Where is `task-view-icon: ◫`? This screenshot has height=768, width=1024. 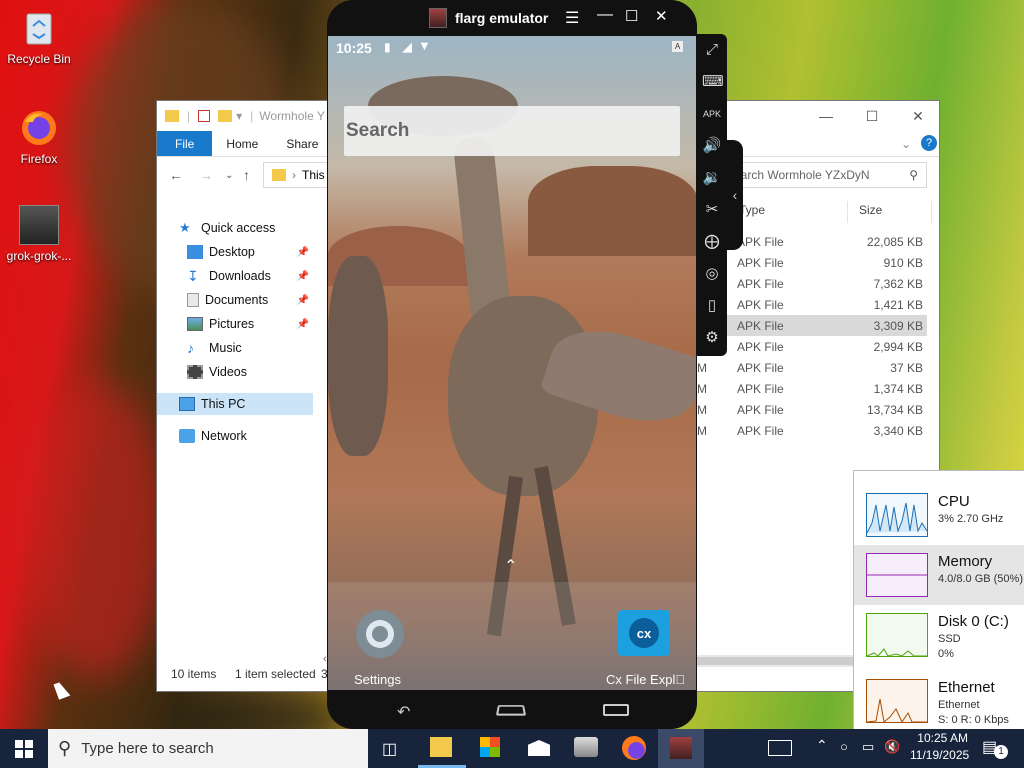
task-view-icon: ◫ is located at coordinates (389, 749).